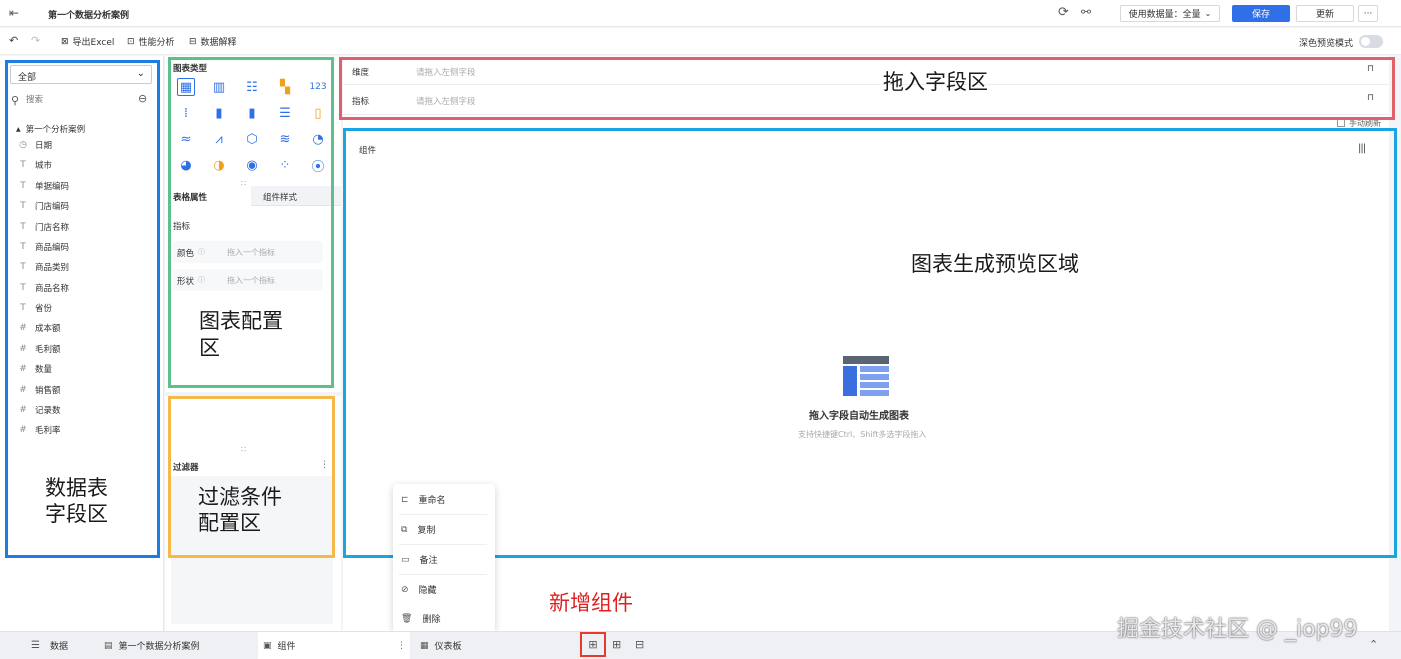  I want to click on add-component-button: ⊞, so click(593, 644).